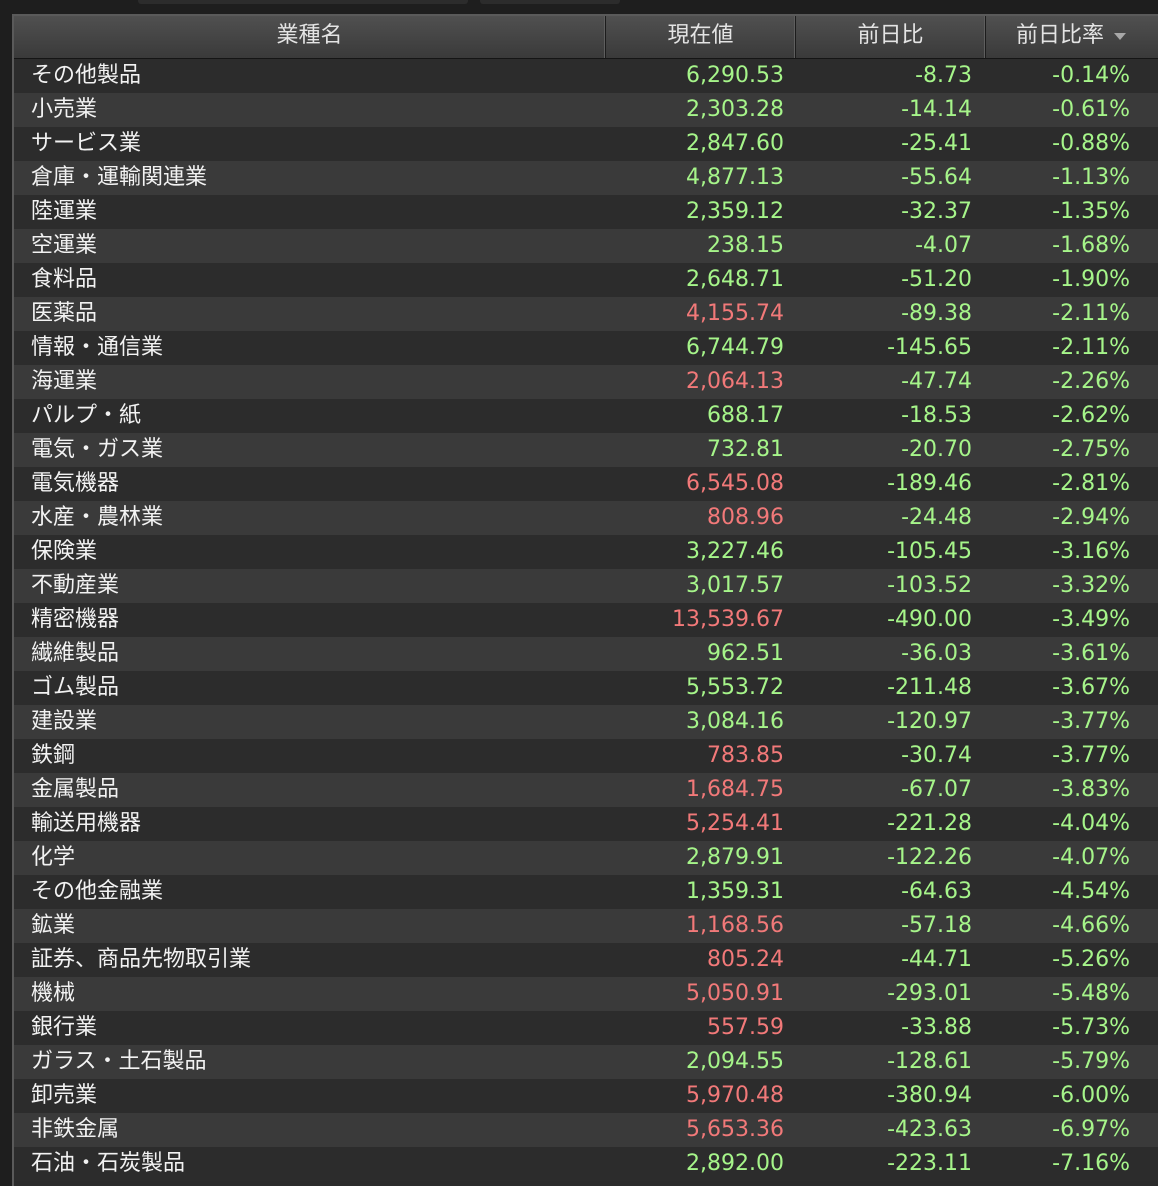  What do you see at coordinates (936, 789) in the screenshot?
I see `change-value: -67.07` at bounding box center [936, 789].